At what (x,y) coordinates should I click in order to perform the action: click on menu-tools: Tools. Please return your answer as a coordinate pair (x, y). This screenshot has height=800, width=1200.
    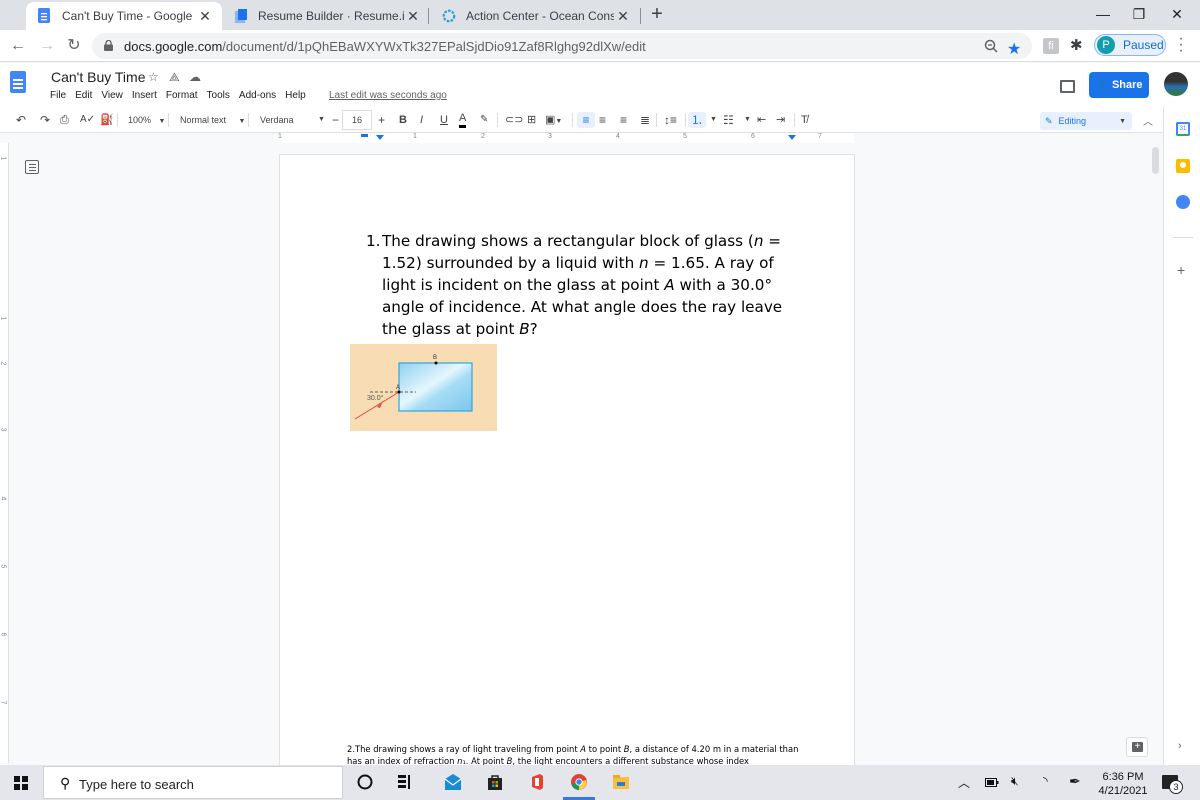
    Looking at the image, I should click on (218, 95).